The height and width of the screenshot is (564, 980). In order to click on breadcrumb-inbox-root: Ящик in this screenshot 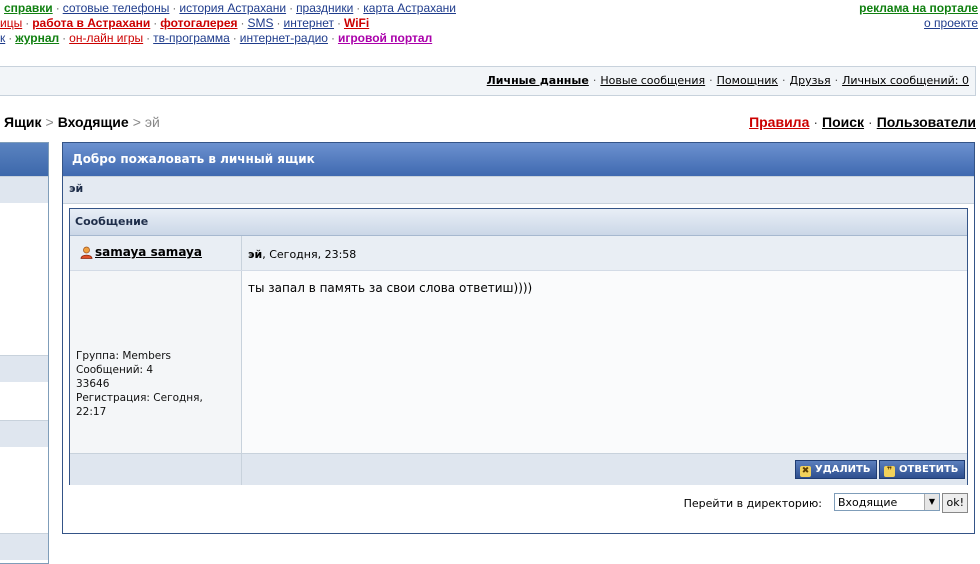, I will do `click(23, 122)`.